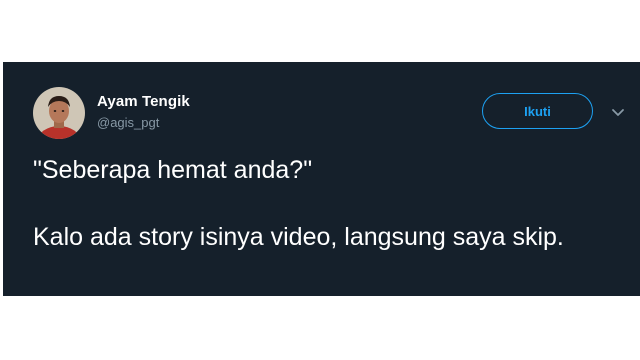  I want to click on author-name: Ayam Tengik, so click(143, 101).